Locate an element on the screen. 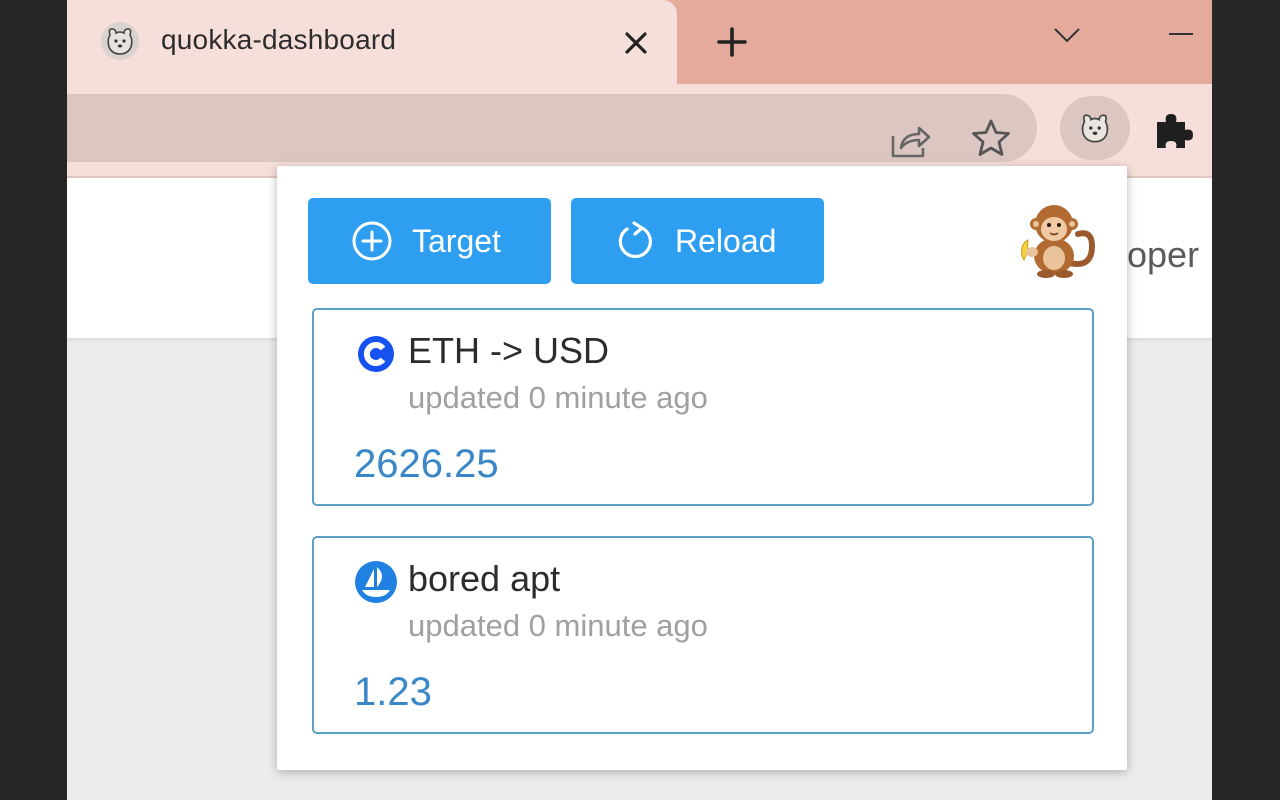 This screenshot has width=1280, height=800. card-title: ETH -> USD is located at coordinates (509, 350).